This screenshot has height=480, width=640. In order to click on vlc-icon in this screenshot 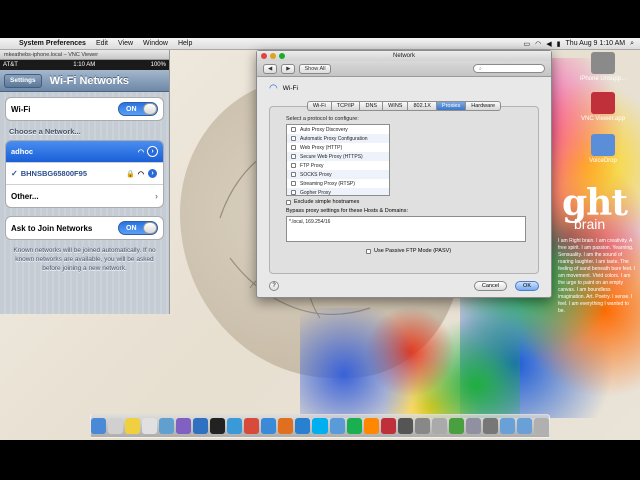, I will do `click(371, 426)`.